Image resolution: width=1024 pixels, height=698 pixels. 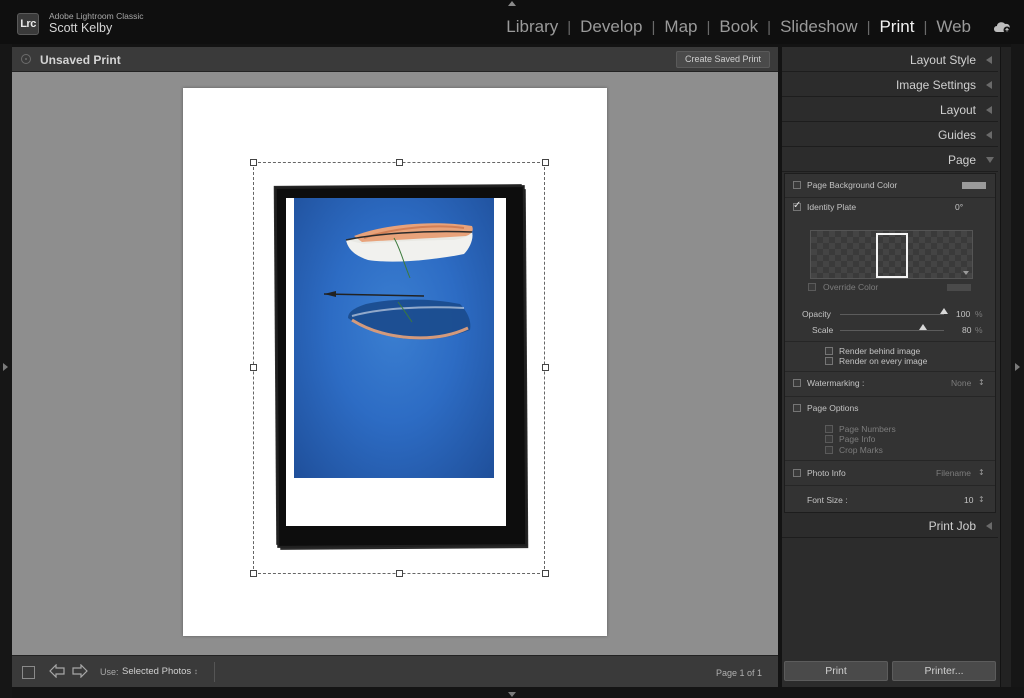 What do you see at coordinates (395, 59) in the screenshot?
I see `print-header: Unsaved Print Create Saved Print` at bounding box center [395, 59].